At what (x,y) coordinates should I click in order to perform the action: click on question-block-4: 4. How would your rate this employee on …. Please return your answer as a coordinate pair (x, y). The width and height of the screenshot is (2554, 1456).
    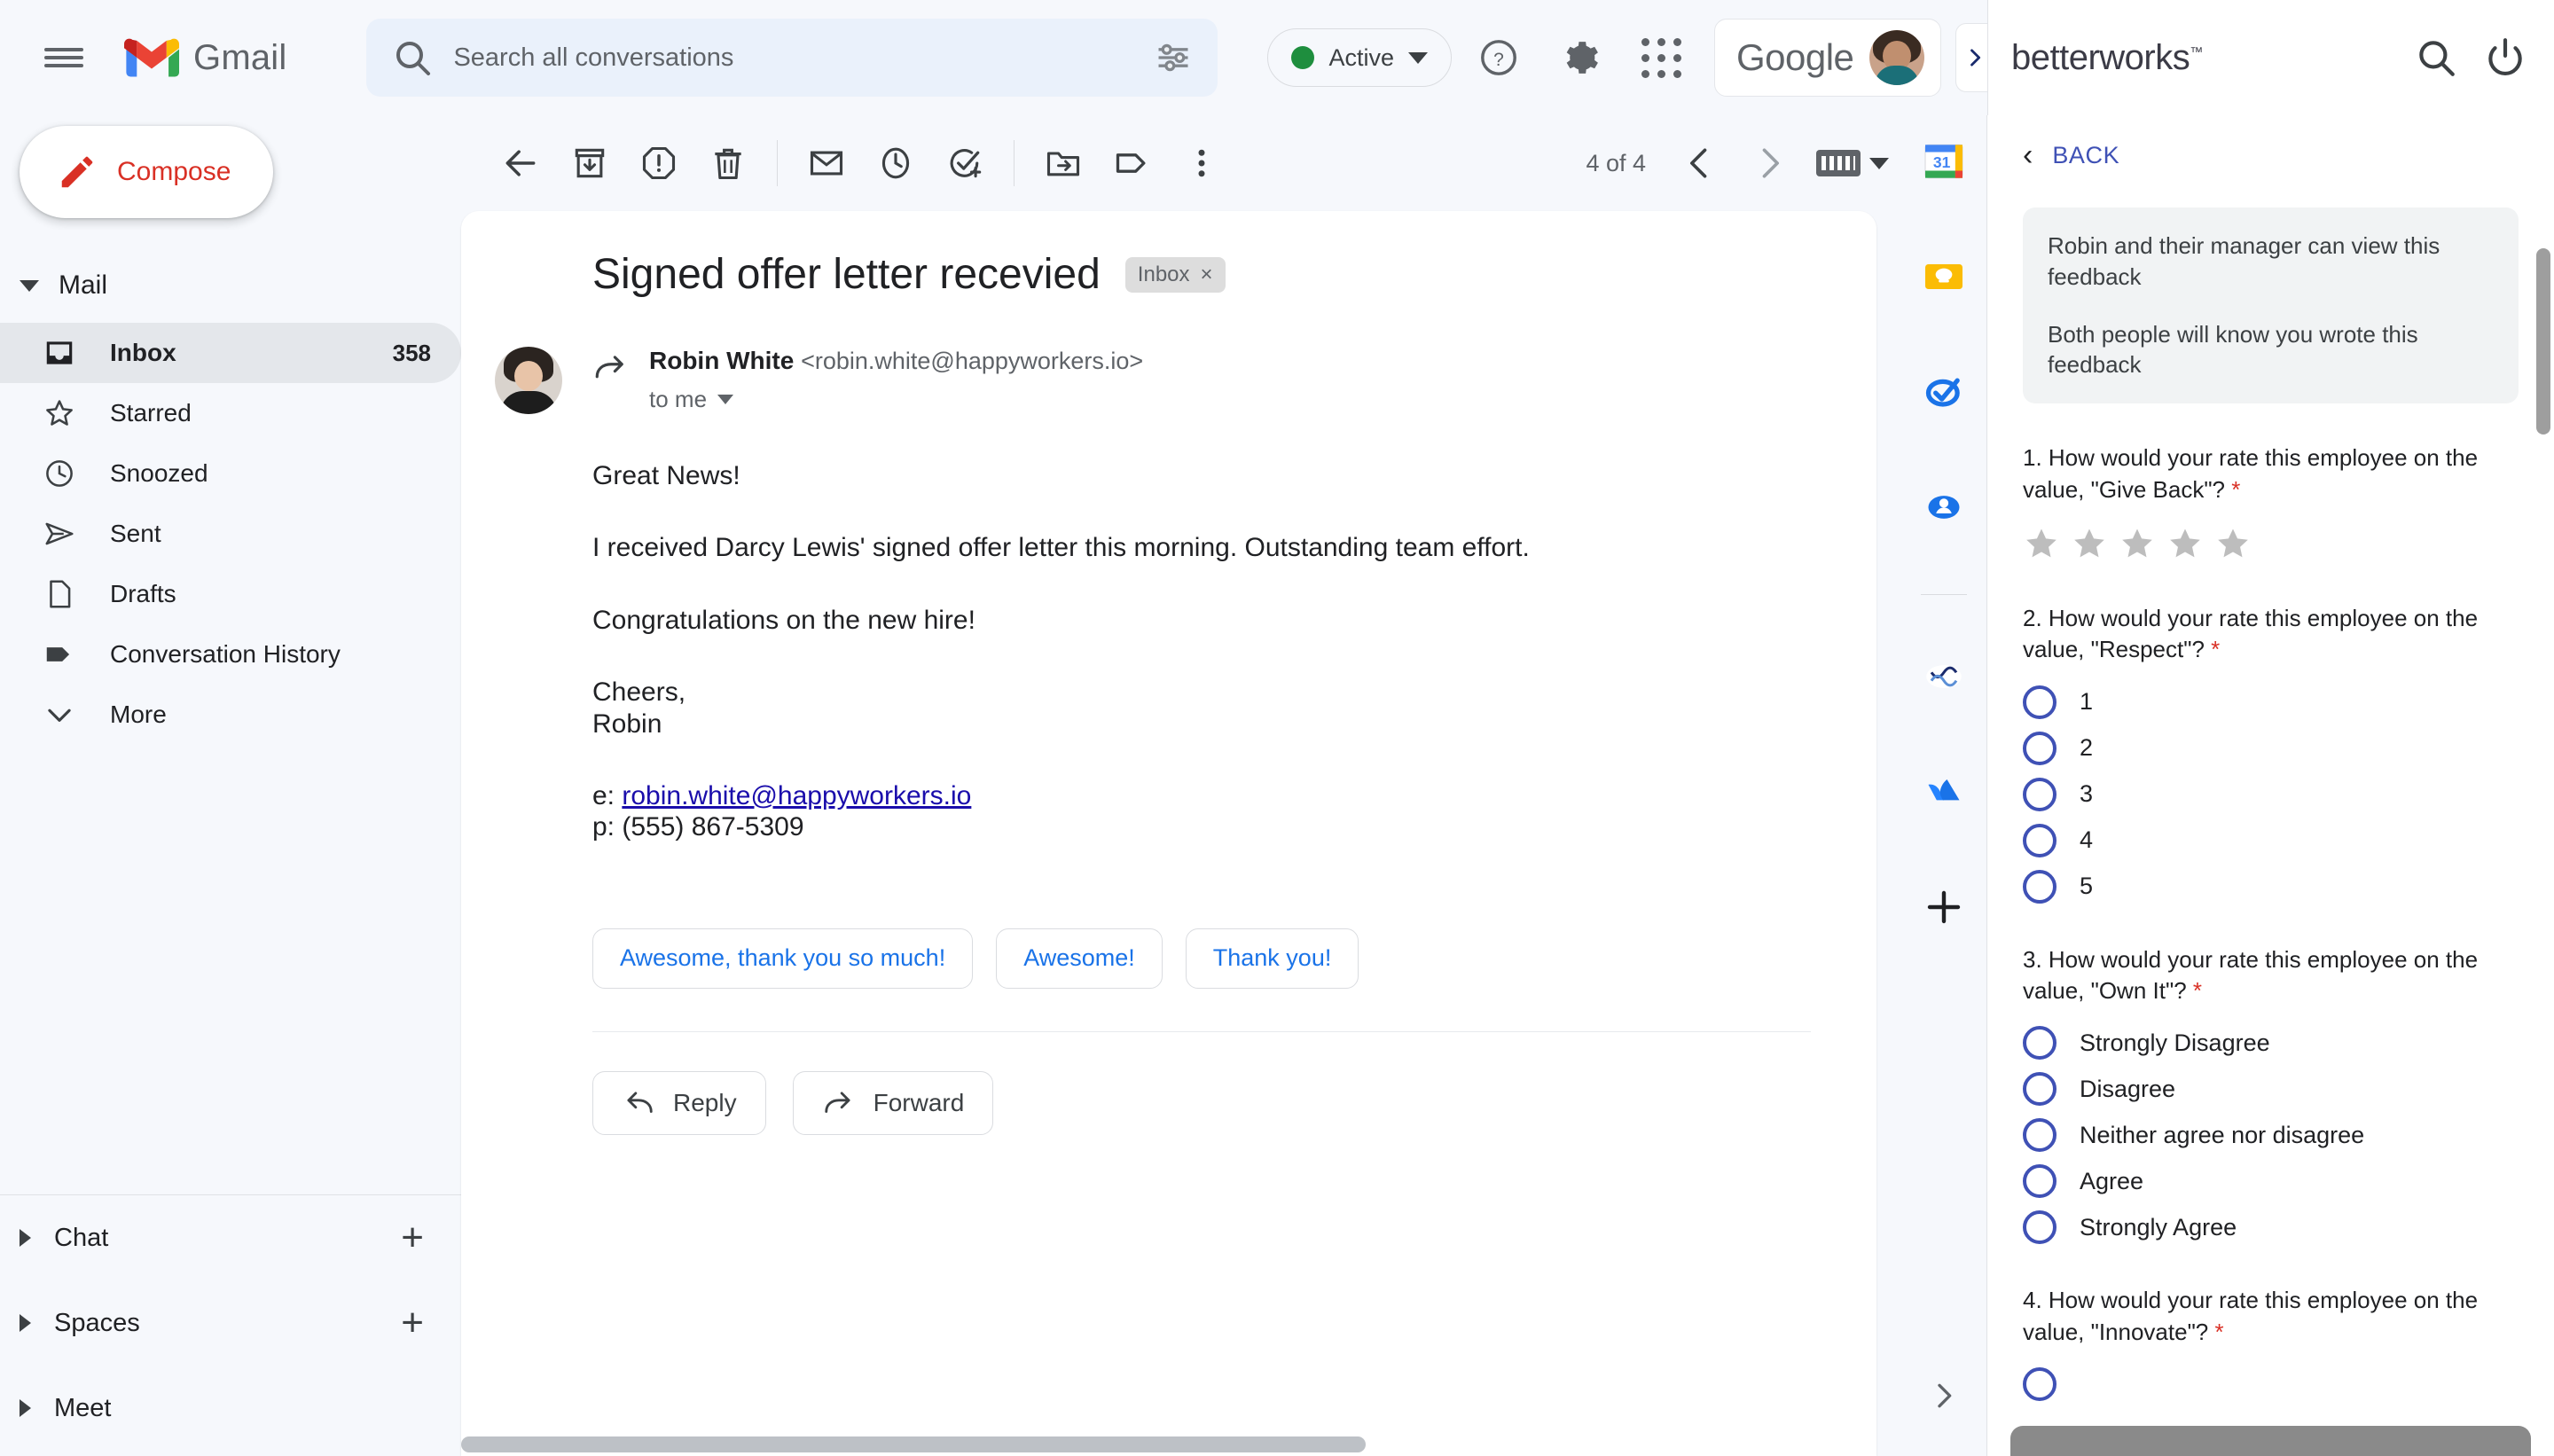
    Looking at the image, I should click on (2271, 1343).